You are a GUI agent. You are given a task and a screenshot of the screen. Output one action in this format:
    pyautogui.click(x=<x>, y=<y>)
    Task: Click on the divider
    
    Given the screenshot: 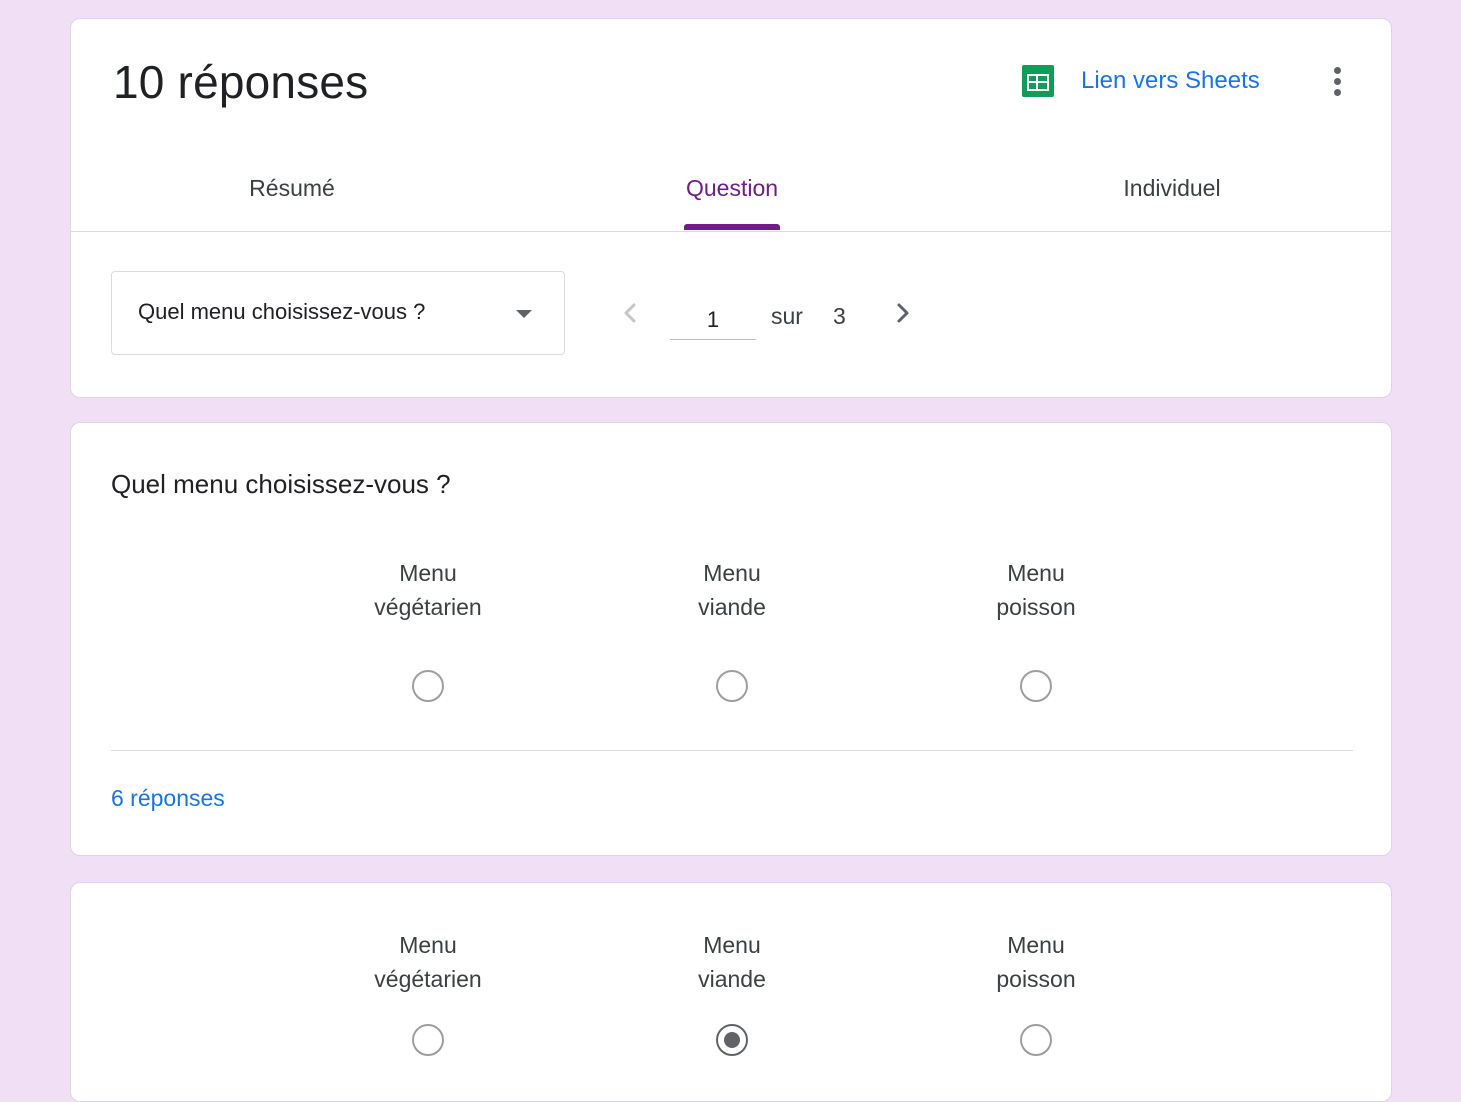 What is the action you would take?
    pyautogui.click(x=732, y=750)
    